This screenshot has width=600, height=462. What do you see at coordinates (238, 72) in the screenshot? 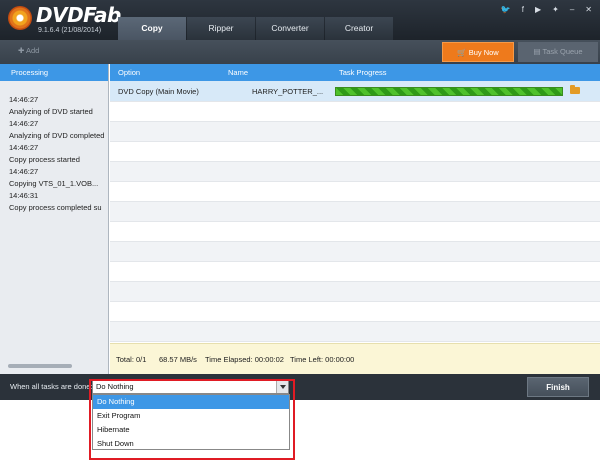
I see `column-name: Name` at bounding box center [238, 72].